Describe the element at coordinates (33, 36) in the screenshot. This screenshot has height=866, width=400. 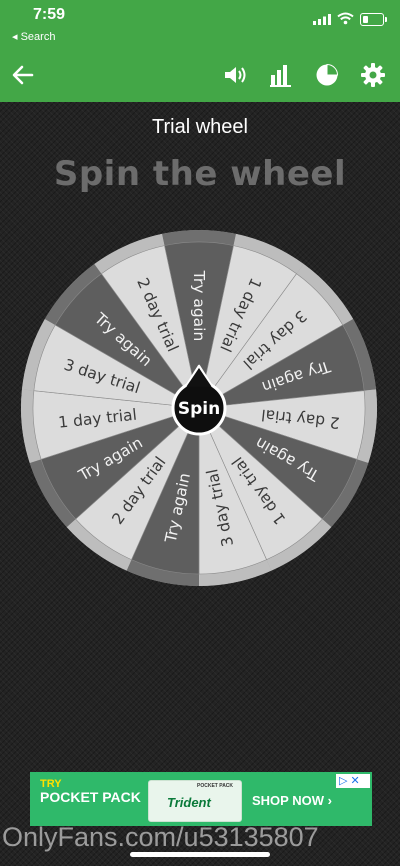
I see `back-to-search-link: ◂ Search` at that location.